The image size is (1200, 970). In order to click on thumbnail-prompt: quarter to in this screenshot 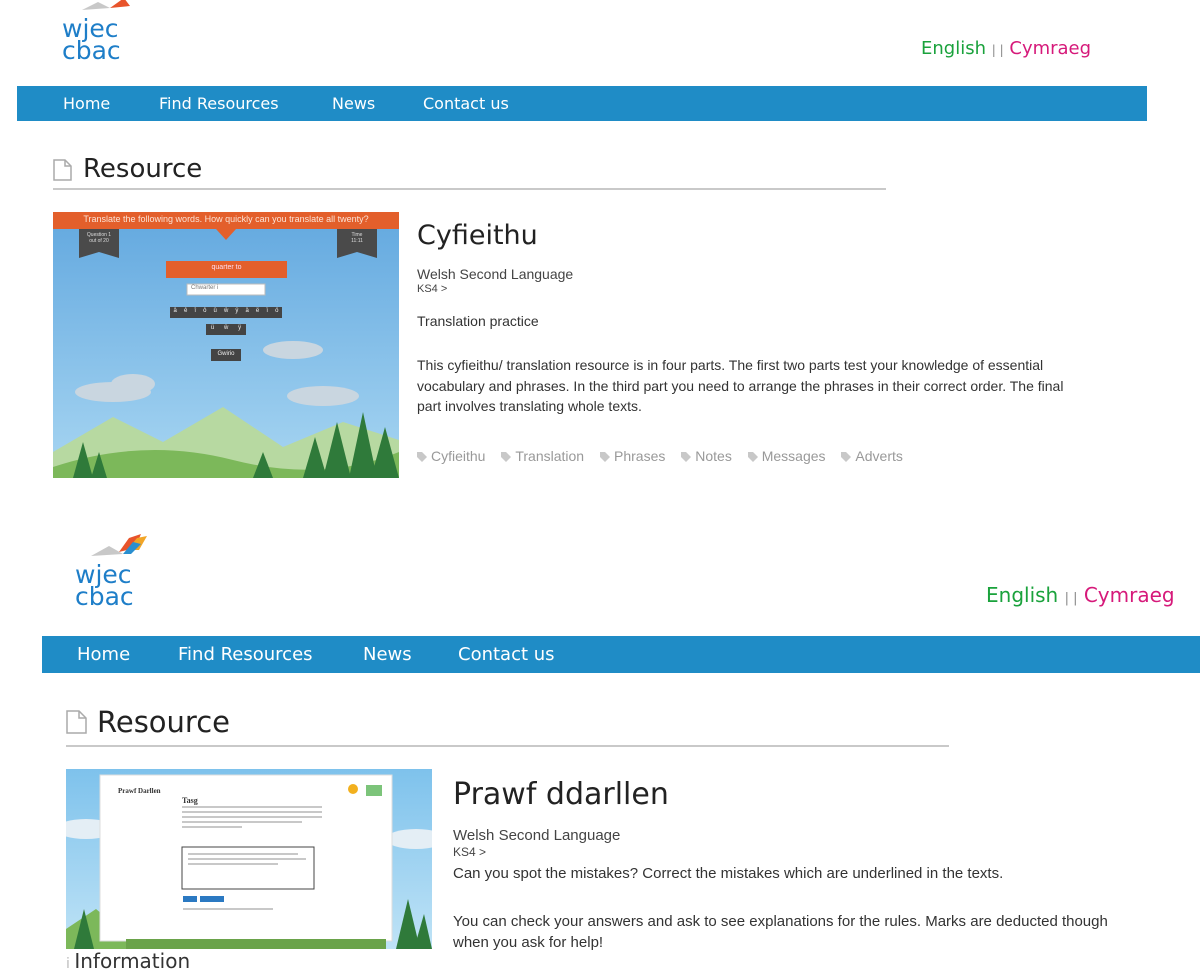, I will do `click(226, 267)`.